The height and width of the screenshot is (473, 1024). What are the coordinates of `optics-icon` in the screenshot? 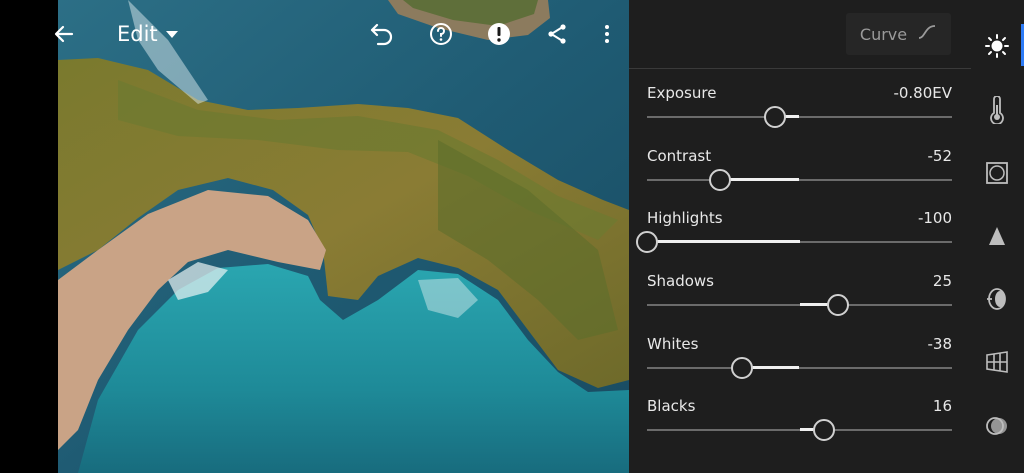 It's located at (997, 299).